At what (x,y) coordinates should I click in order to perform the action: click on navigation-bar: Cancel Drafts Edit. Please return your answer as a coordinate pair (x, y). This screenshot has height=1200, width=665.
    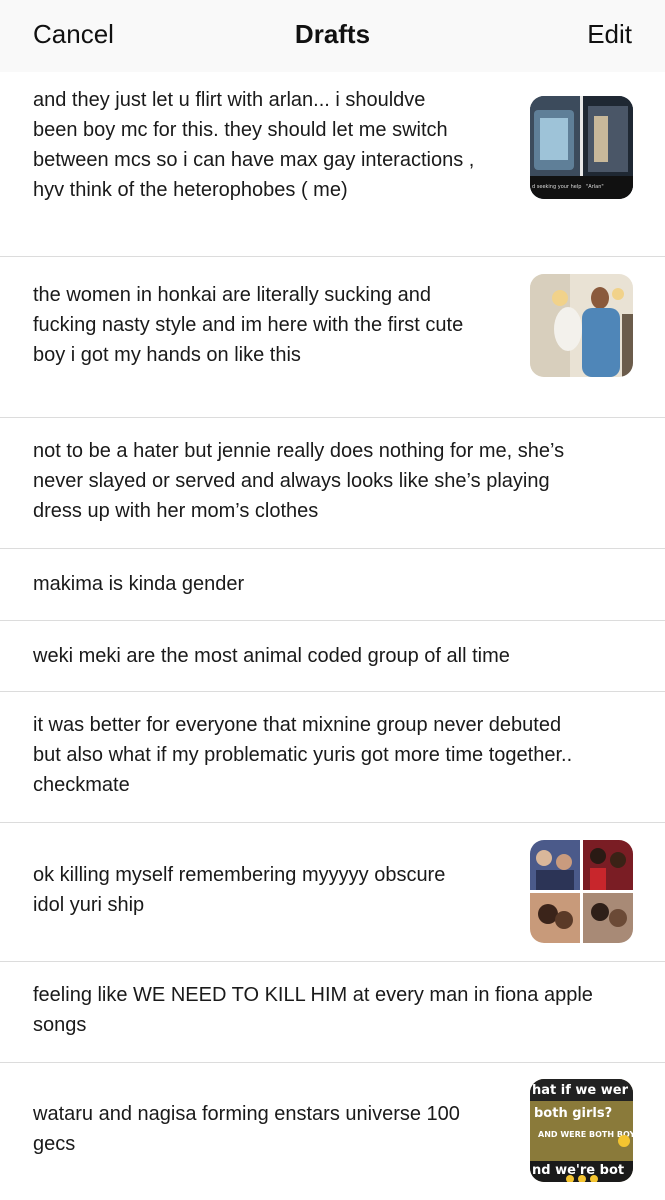
    Looking at the image, I should click on (332, 36).